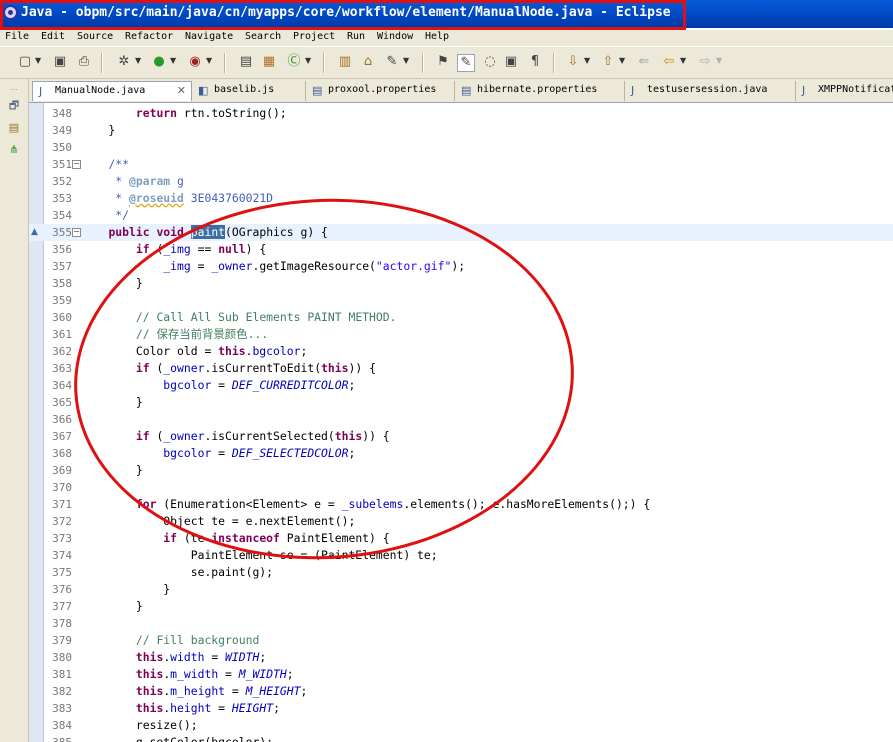  What do you see at coordinates (461, 674) in the screenshot?
I see `code-line: 381 this.m_width = M_WIDTH;` at bounding box center [461, 674].